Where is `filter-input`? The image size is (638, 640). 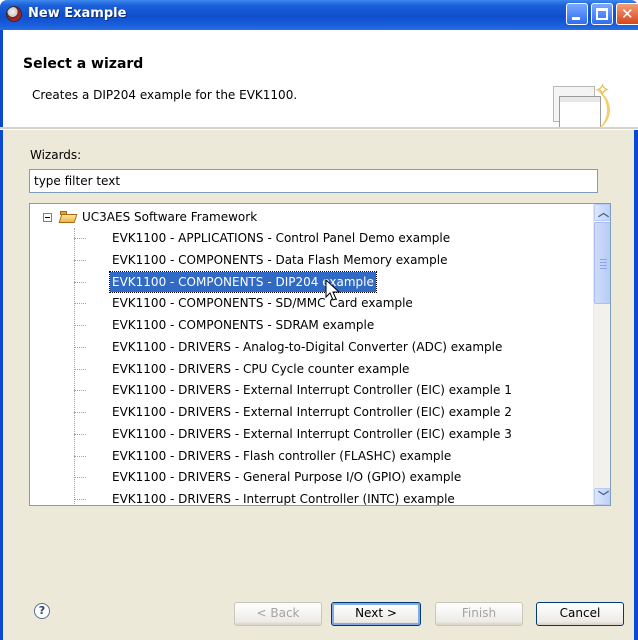 filter-input is located at coordinates (313, 181).